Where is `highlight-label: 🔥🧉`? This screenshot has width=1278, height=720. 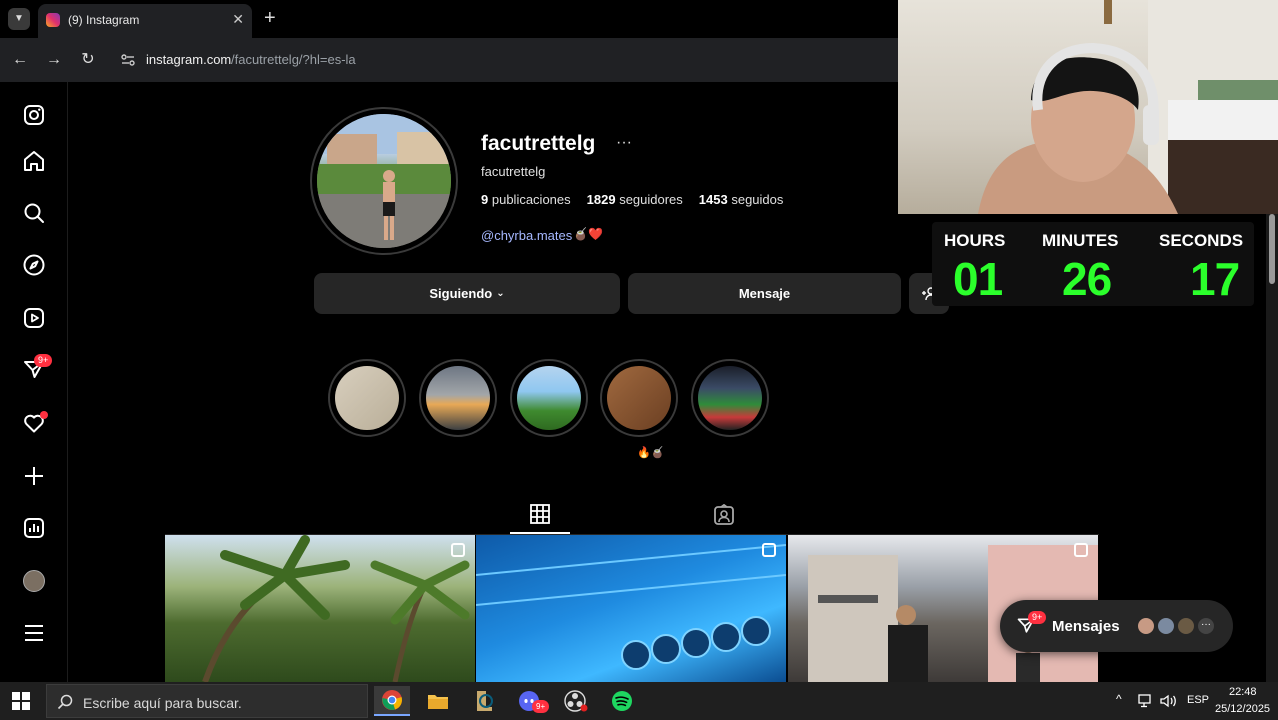
highlight-label: 🔥🧉 is located at coordinates (651, 453).